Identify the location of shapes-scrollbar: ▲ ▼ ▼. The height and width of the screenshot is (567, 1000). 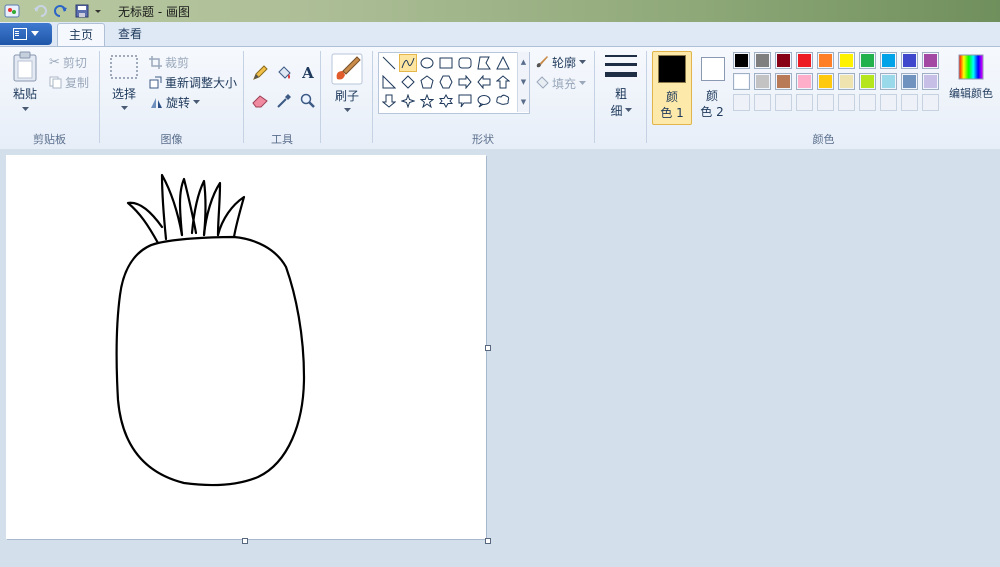
(523, 82).